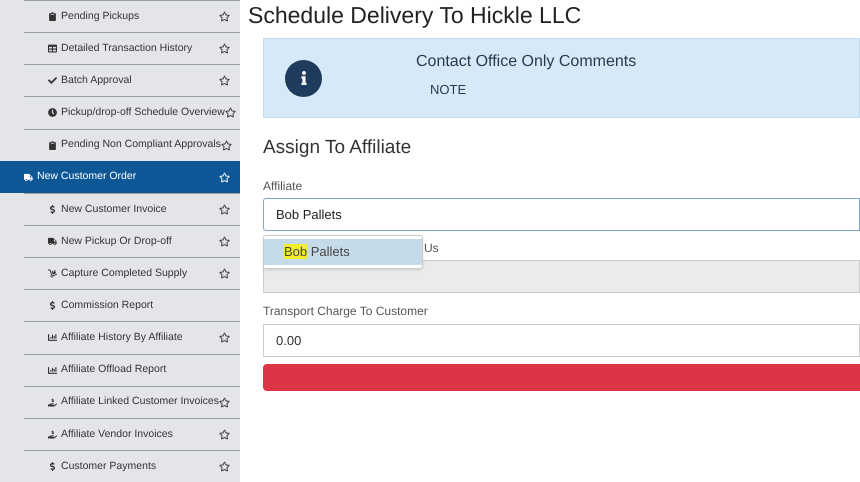 The width and height of the screenshot is (860, 482). I want to click on sidebar-item: New Customer Order, so click(120, 176).